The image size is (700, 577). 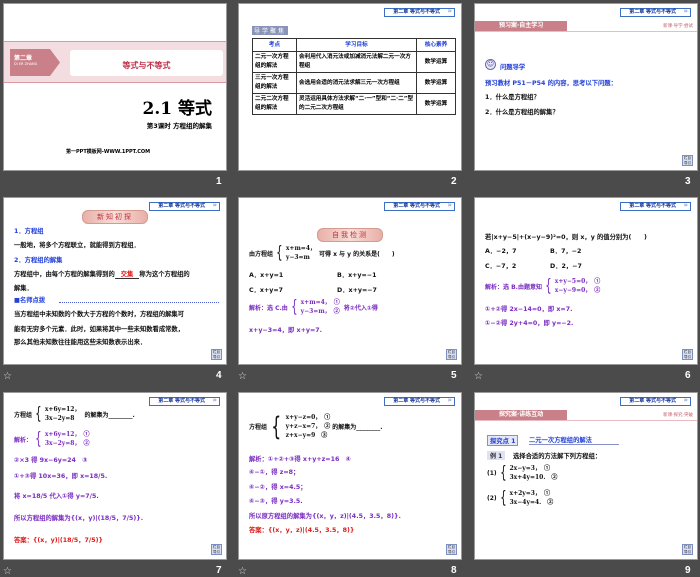 What do you see at coordinates (566, 237) in the screenshot?
I see `question: 若|x+y−5|+(x−y−9)²=0，则 x，y 的值分别为( )` at bounding box center [566, 237].